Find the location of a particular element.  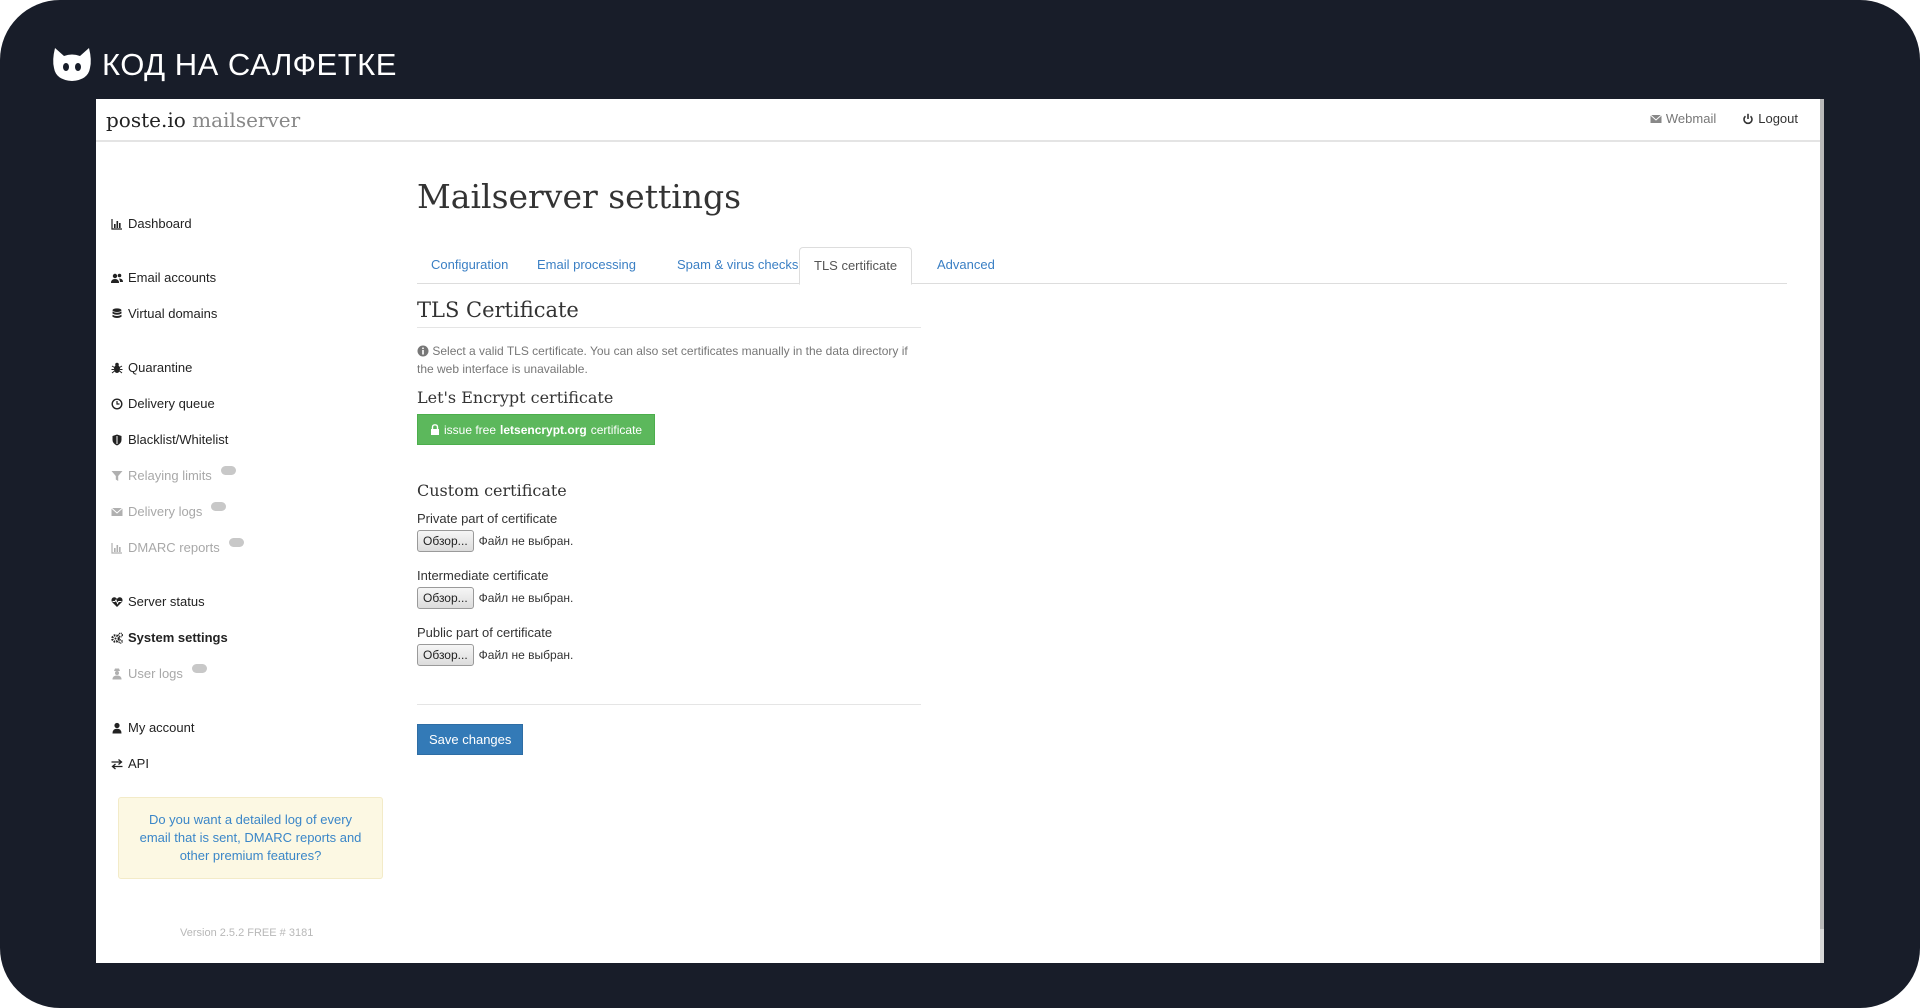

section-title: TLS Certificate is located at coordinates (669, 313).